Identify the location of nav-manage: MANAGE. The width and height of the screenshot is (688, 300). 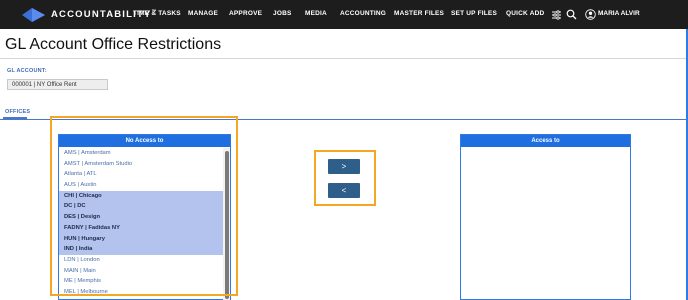
(203, 13).